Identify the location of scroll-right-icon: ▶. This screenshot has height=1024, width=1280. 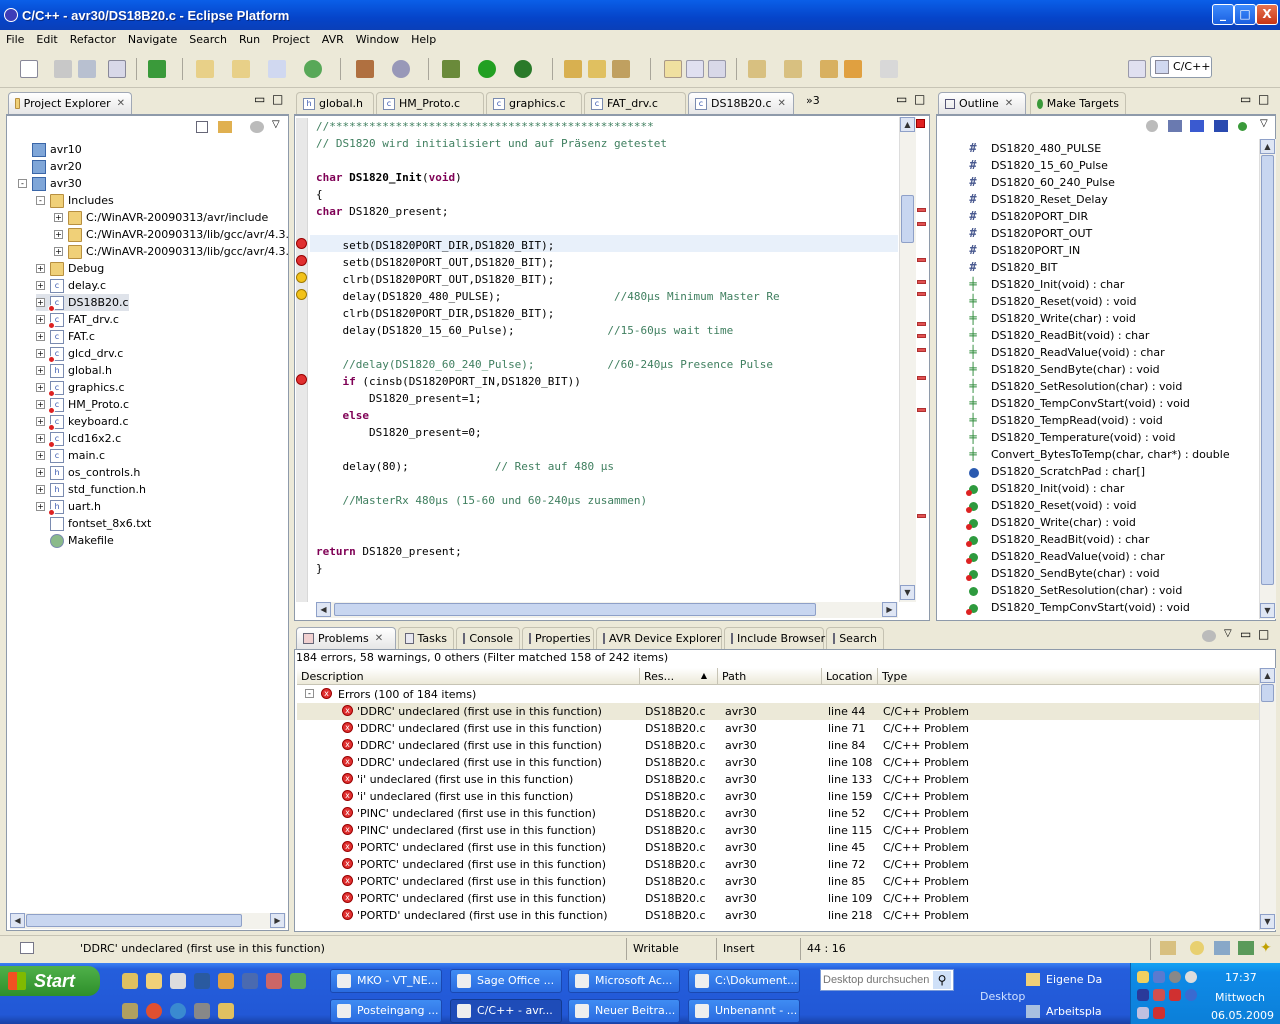
(277, 920).